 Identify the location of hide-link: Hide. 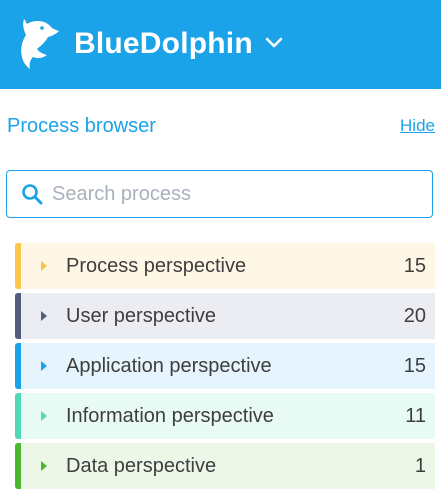
(417, 126).